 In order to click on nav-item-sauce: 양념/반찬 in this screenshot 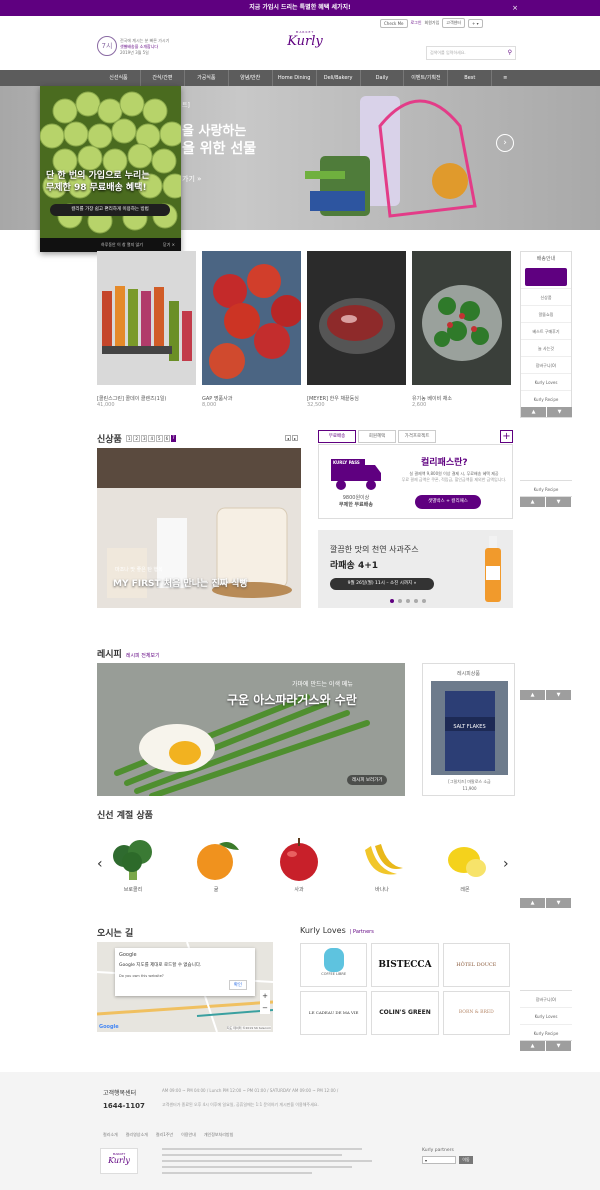, I will do `click(251, 78)`.